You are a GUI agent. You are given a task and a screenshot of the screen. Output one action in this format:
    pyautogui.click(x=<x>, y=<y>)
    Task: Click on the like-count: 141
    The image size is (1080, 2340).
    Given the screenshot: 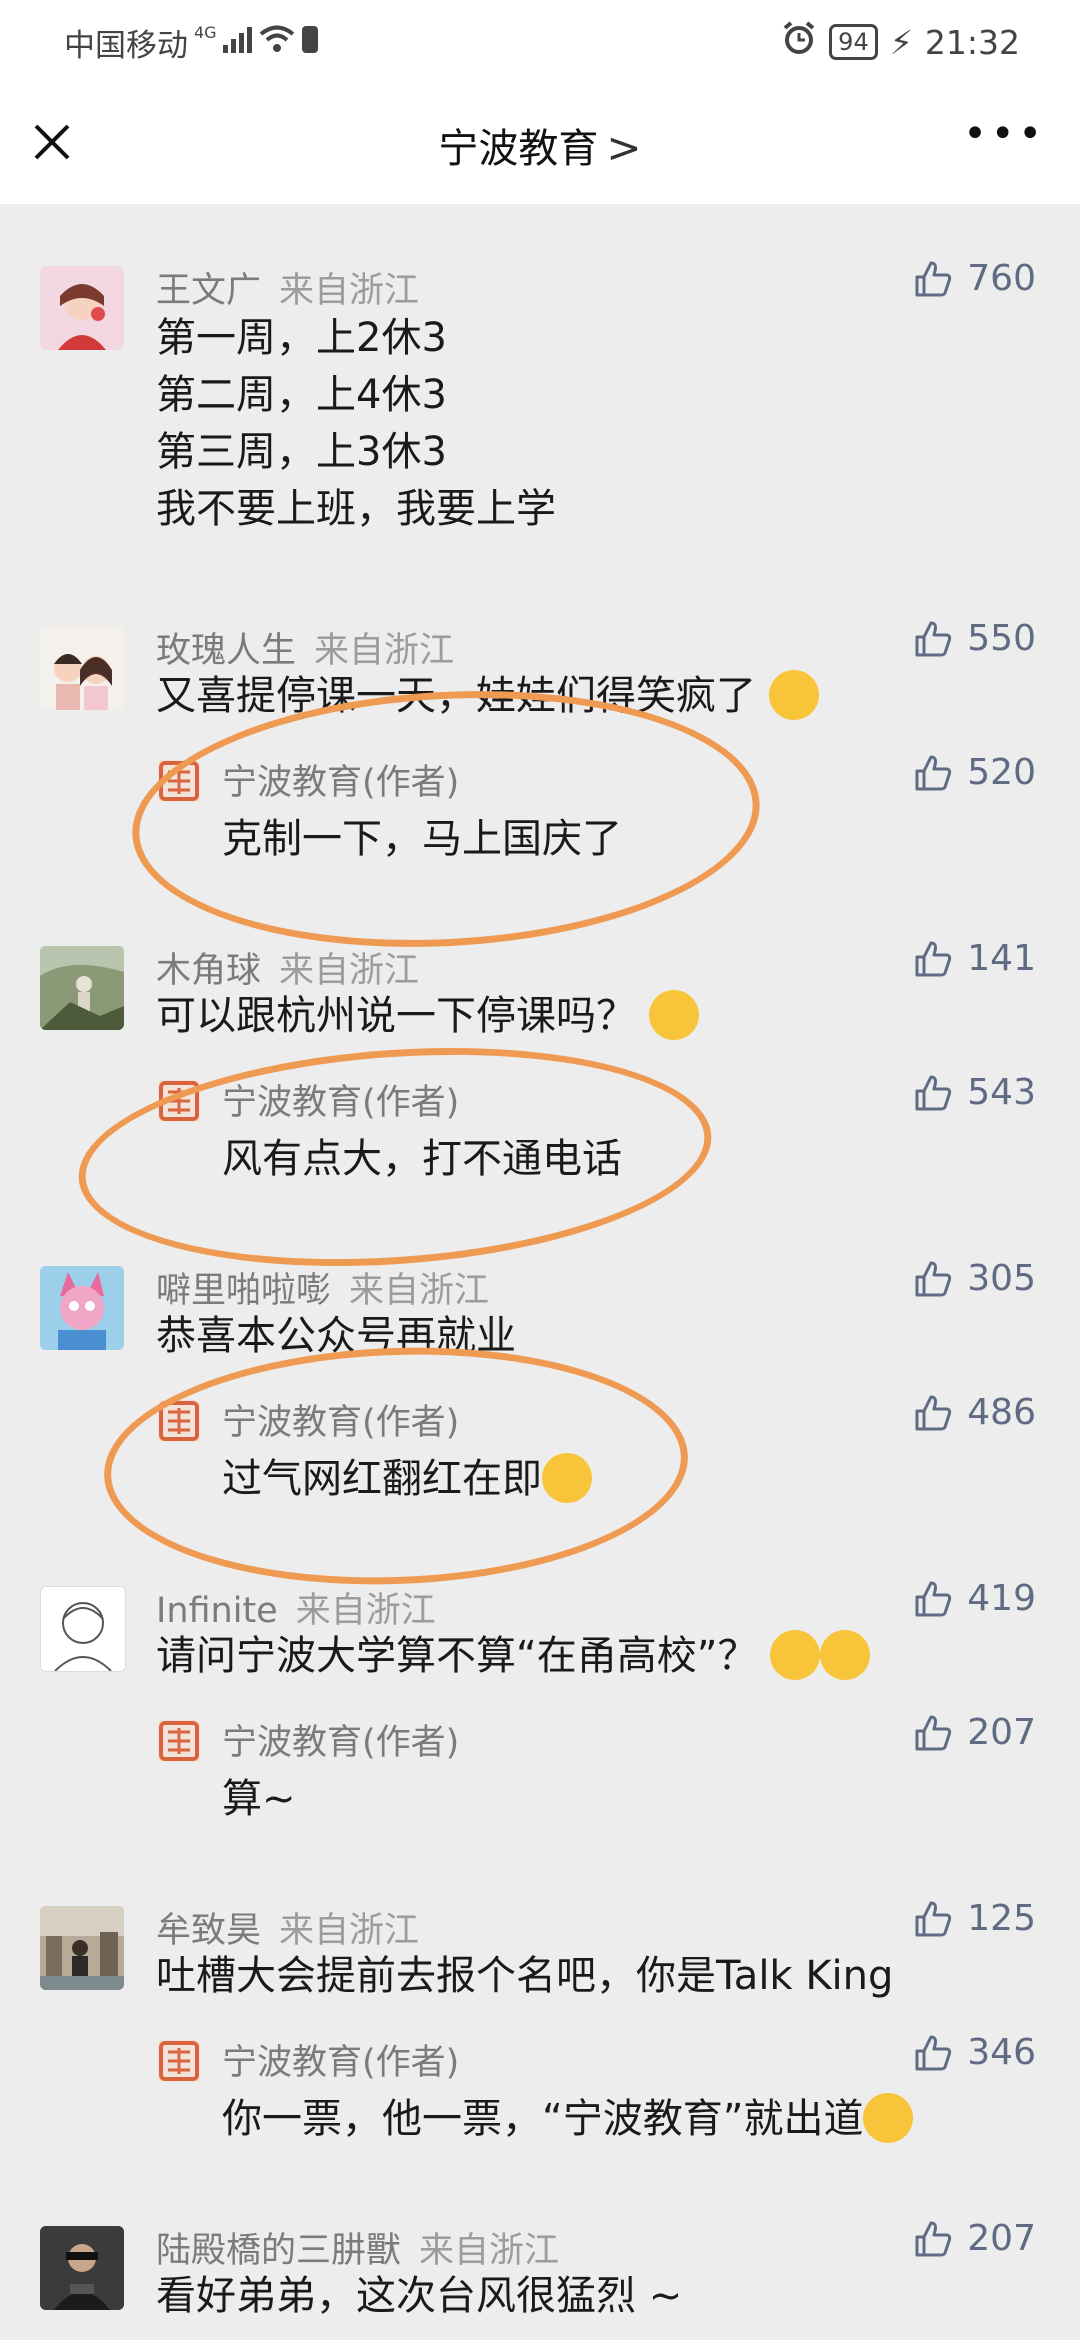 What is the action you would take?
    pyautogui.click(x=1001, y=958)
    